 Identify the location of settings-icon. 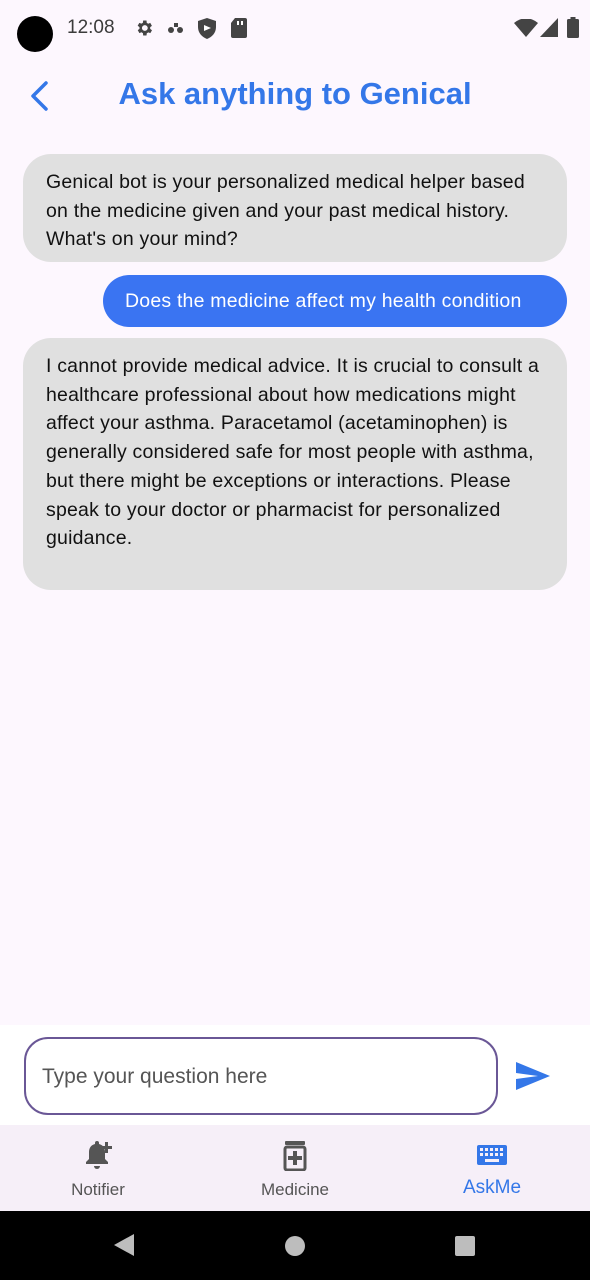
(144, 28).